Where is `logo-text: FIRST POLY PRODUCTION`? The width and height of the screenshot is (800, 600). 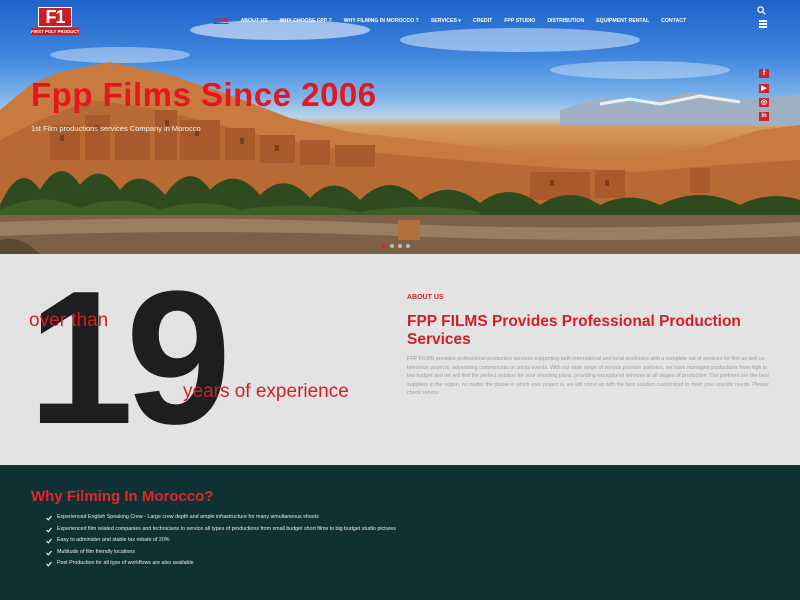
logo-text: FIRST POLY PRODUCTION is located at coordinates (55, 31).